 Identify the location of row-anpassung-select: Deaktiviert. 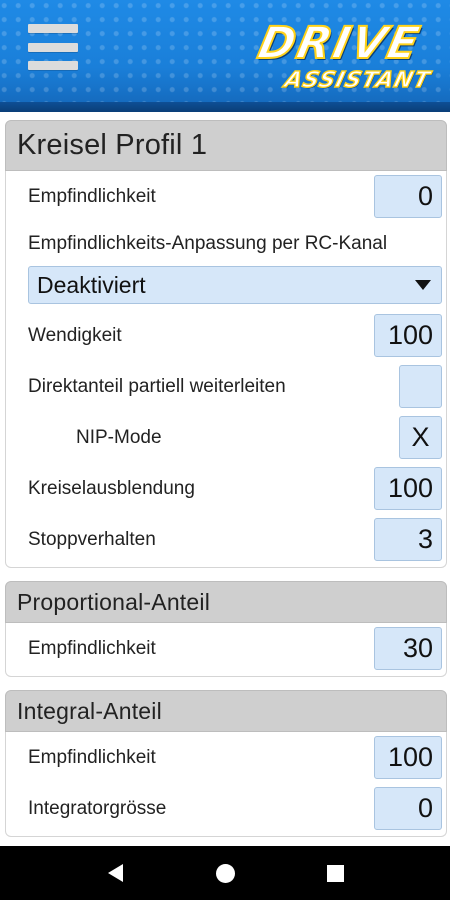
(226, 288).